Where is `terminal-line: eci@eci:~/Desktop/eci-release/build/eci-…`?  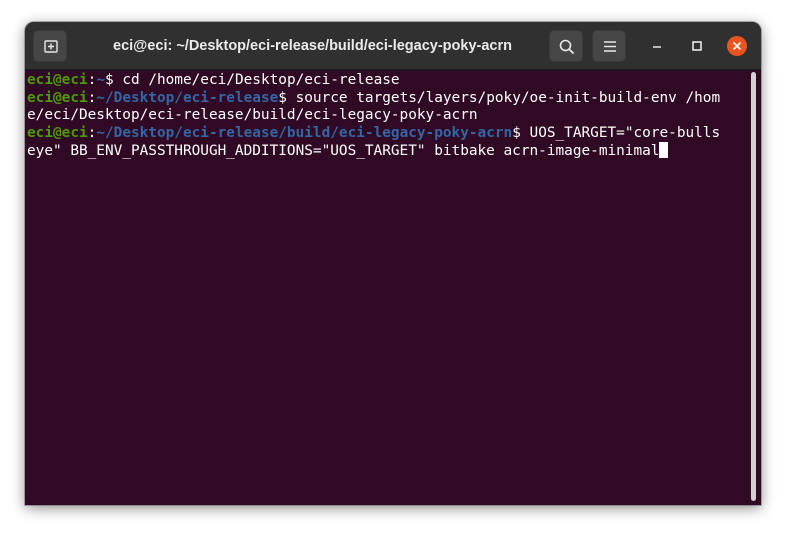 terminal-line: eci@eci:~/Desktop/eci-release/build/eci-… is located at coordinates (387, 134).